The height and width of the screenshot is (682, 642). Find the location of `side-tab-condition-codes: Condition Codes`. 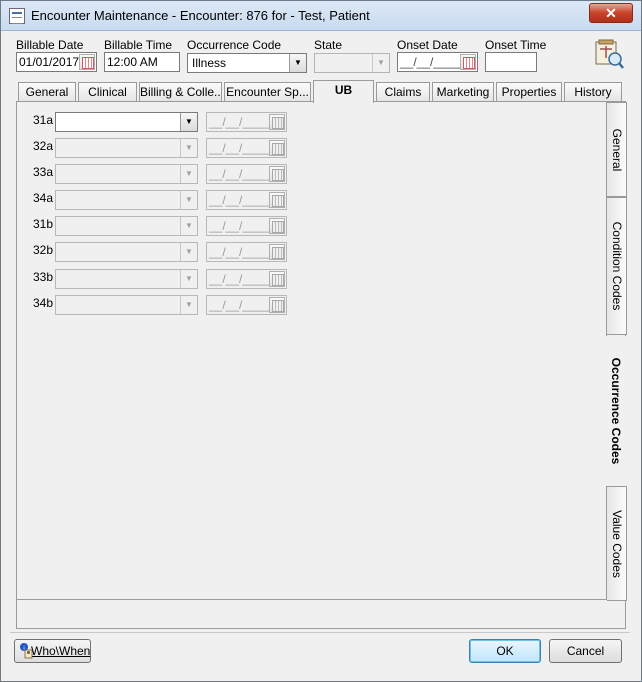

side-tab-condition-codes: Condition Codes is located at coordinates (617, 266).